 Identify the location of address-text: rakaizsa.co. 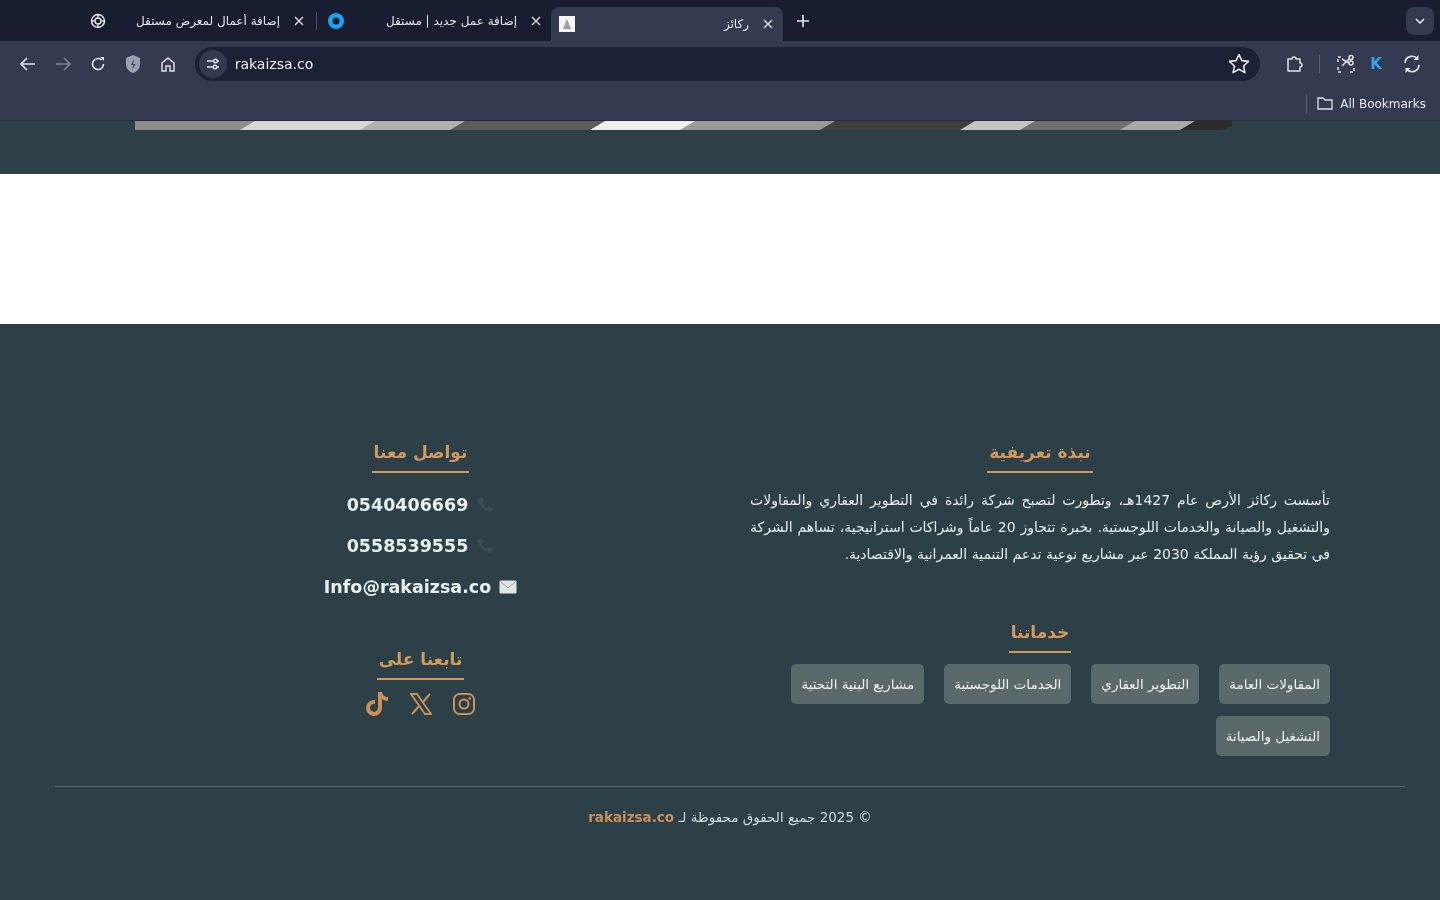
(274, 64).